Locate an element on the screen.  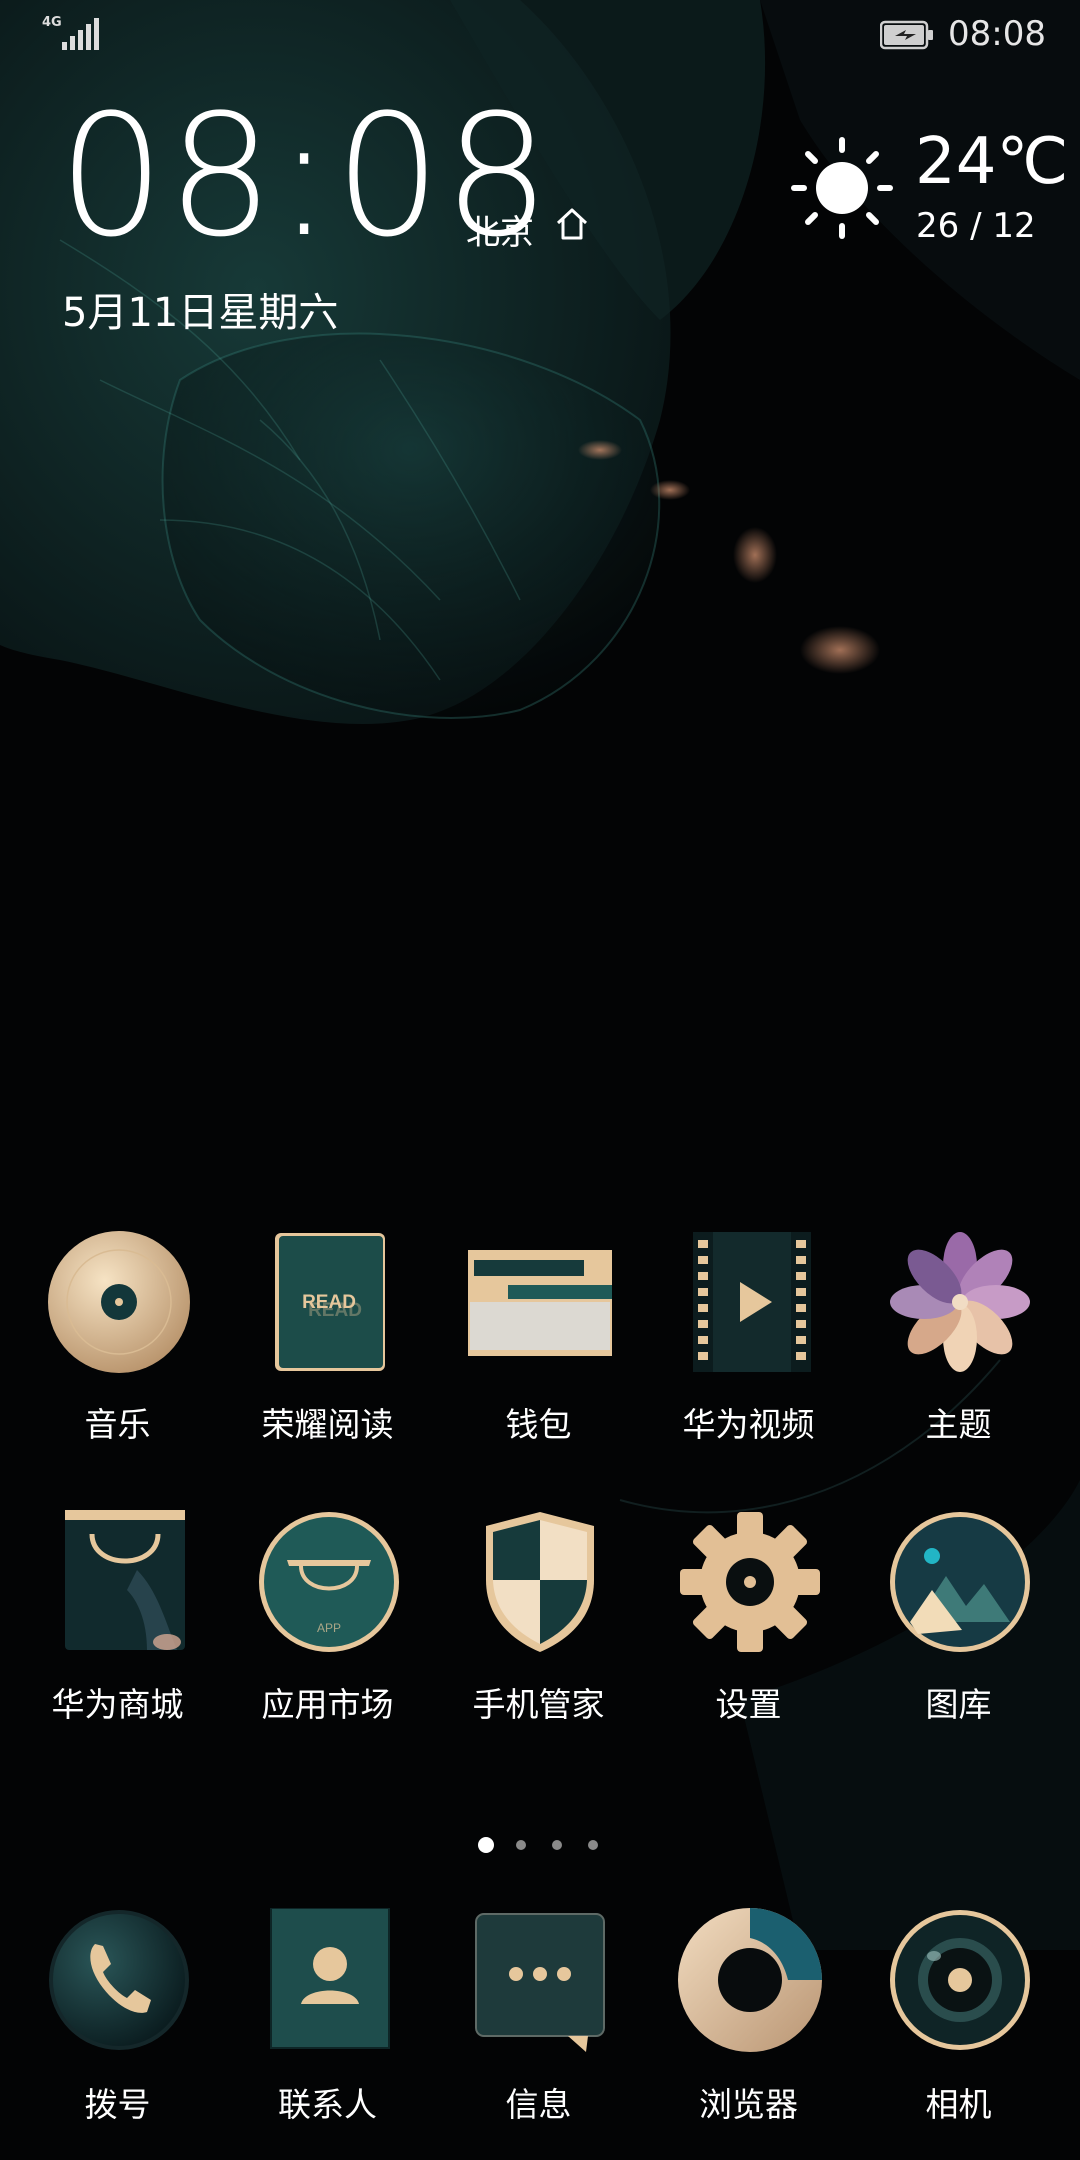
app-label: 相机 is located at coordinates (958, 2104).